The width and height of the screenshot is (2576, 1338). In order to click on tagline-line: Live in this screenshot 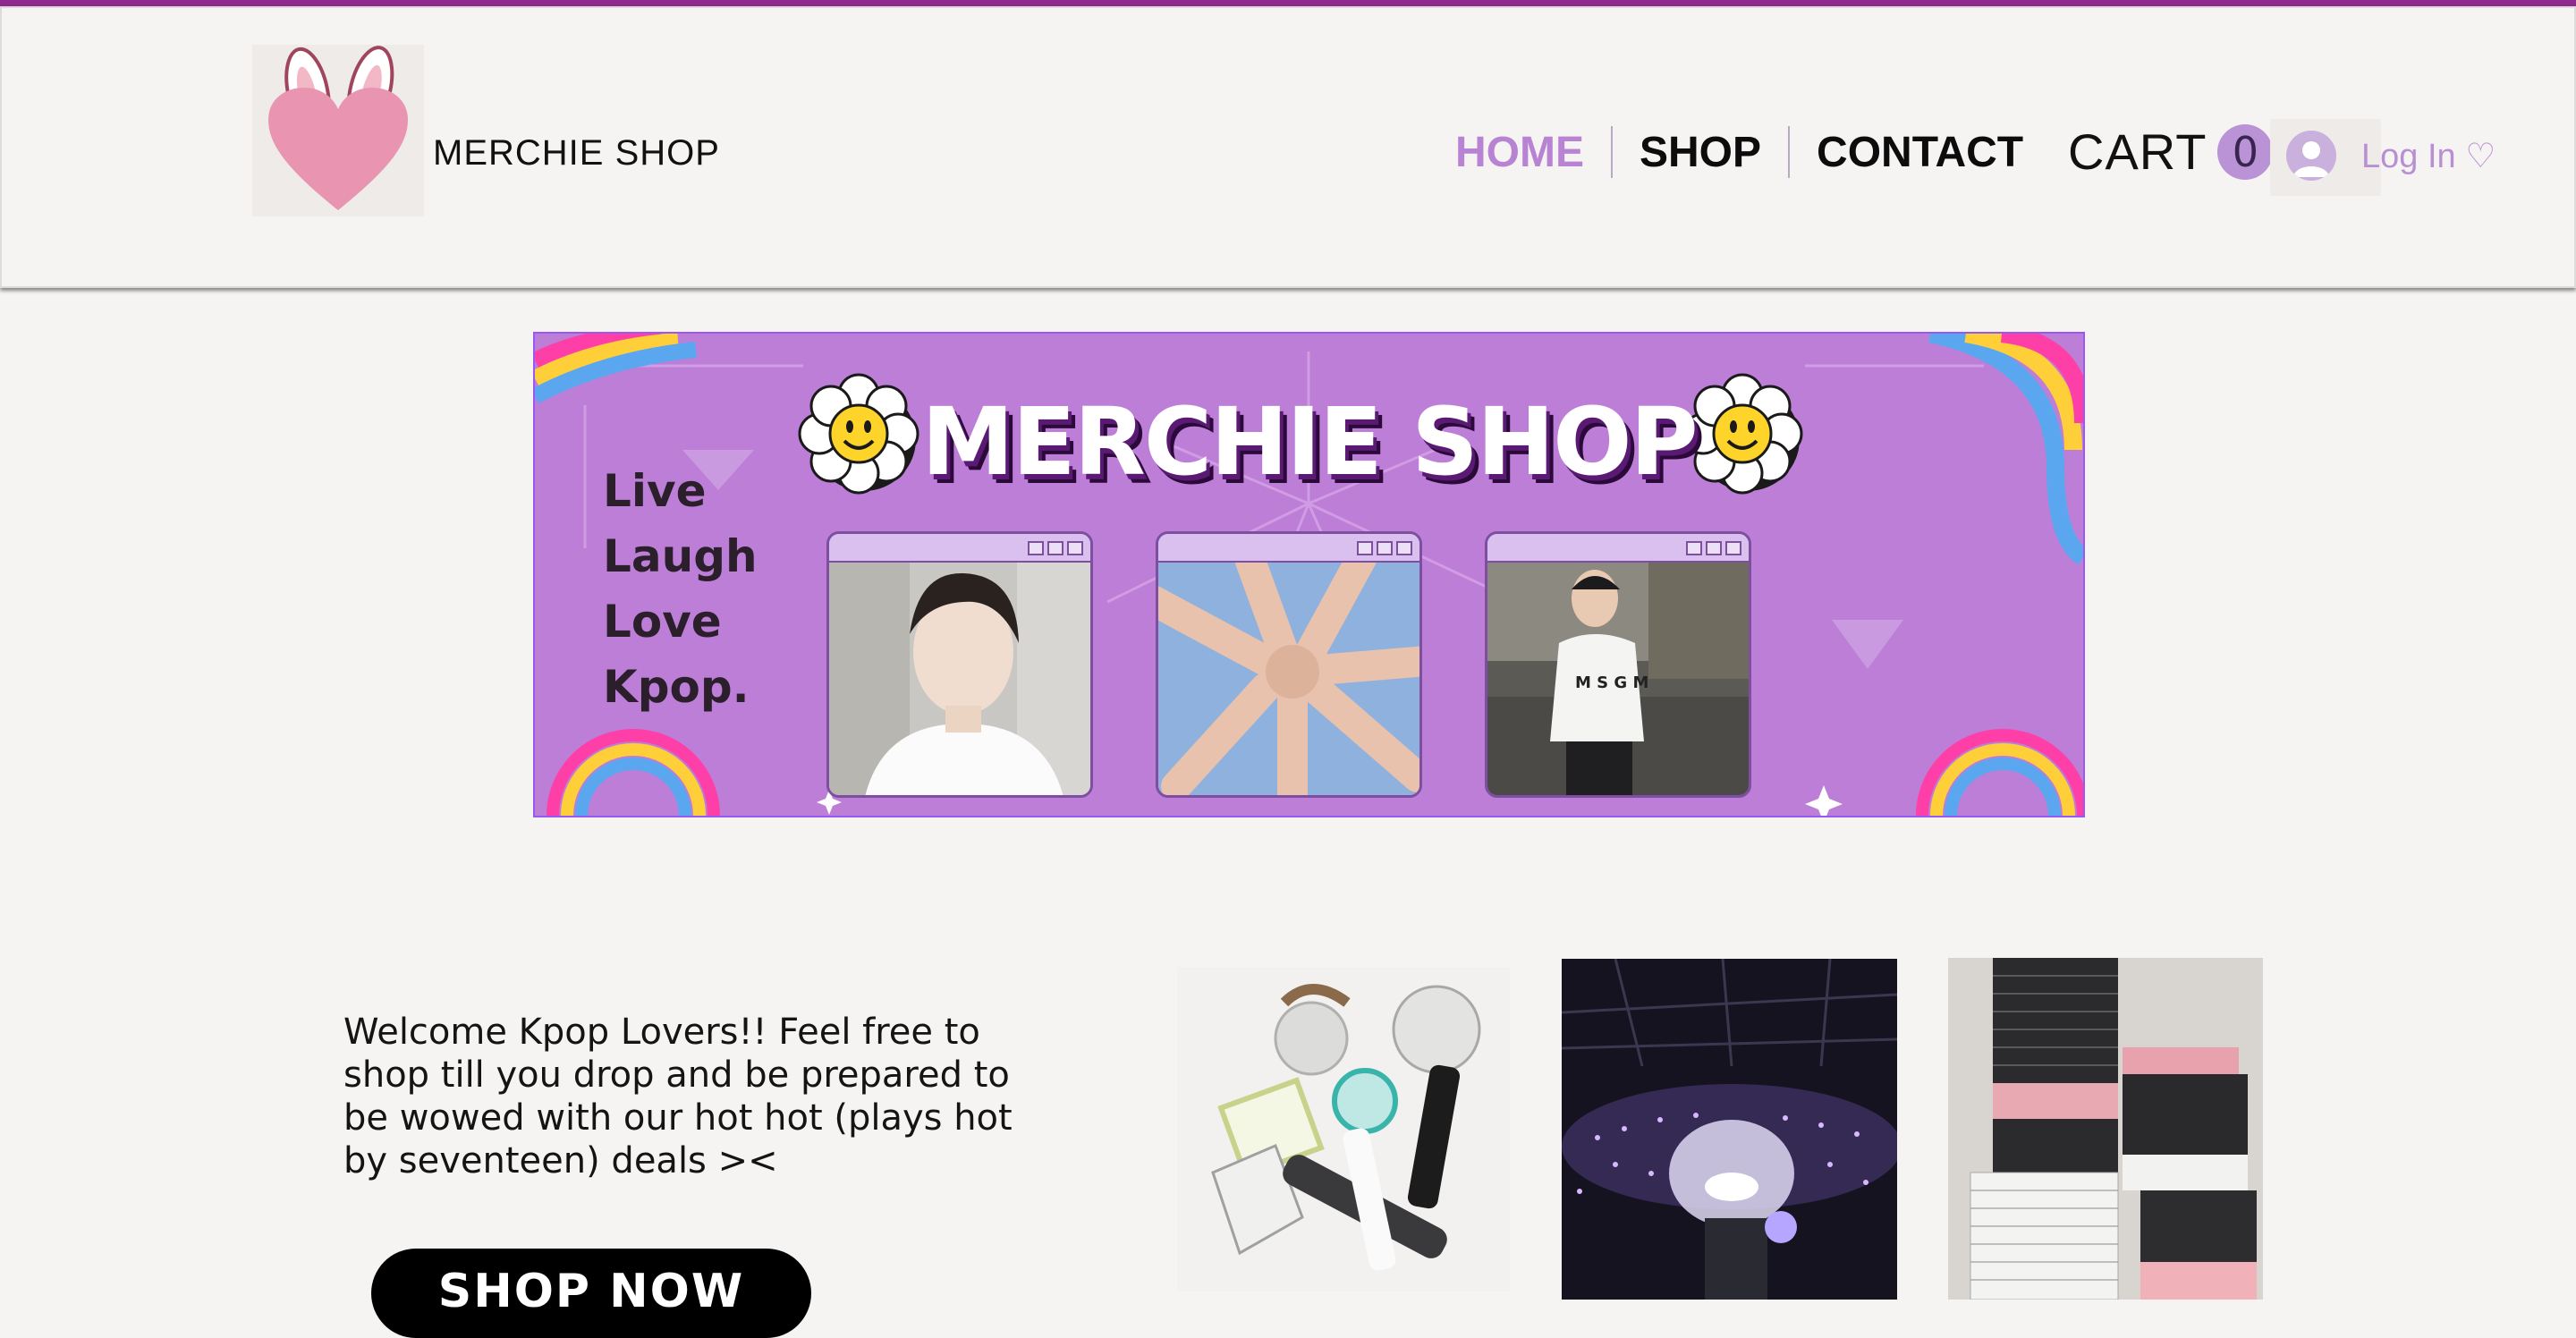, I will do `click(655, 491)`.